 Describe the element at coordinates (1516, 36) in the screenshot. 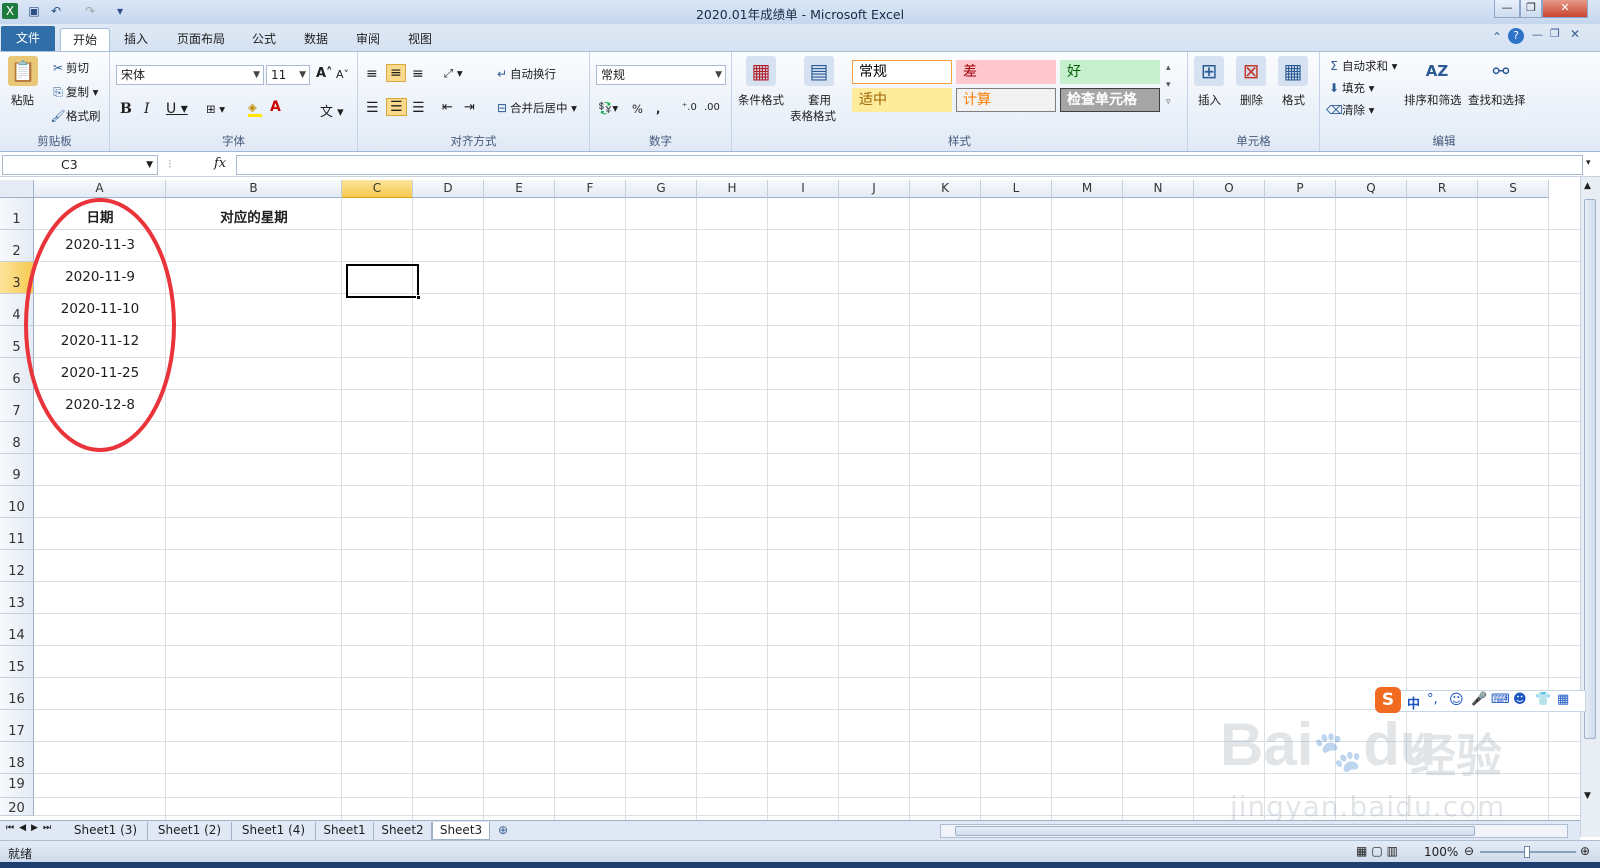

I see `help-icon: ?` at that location.